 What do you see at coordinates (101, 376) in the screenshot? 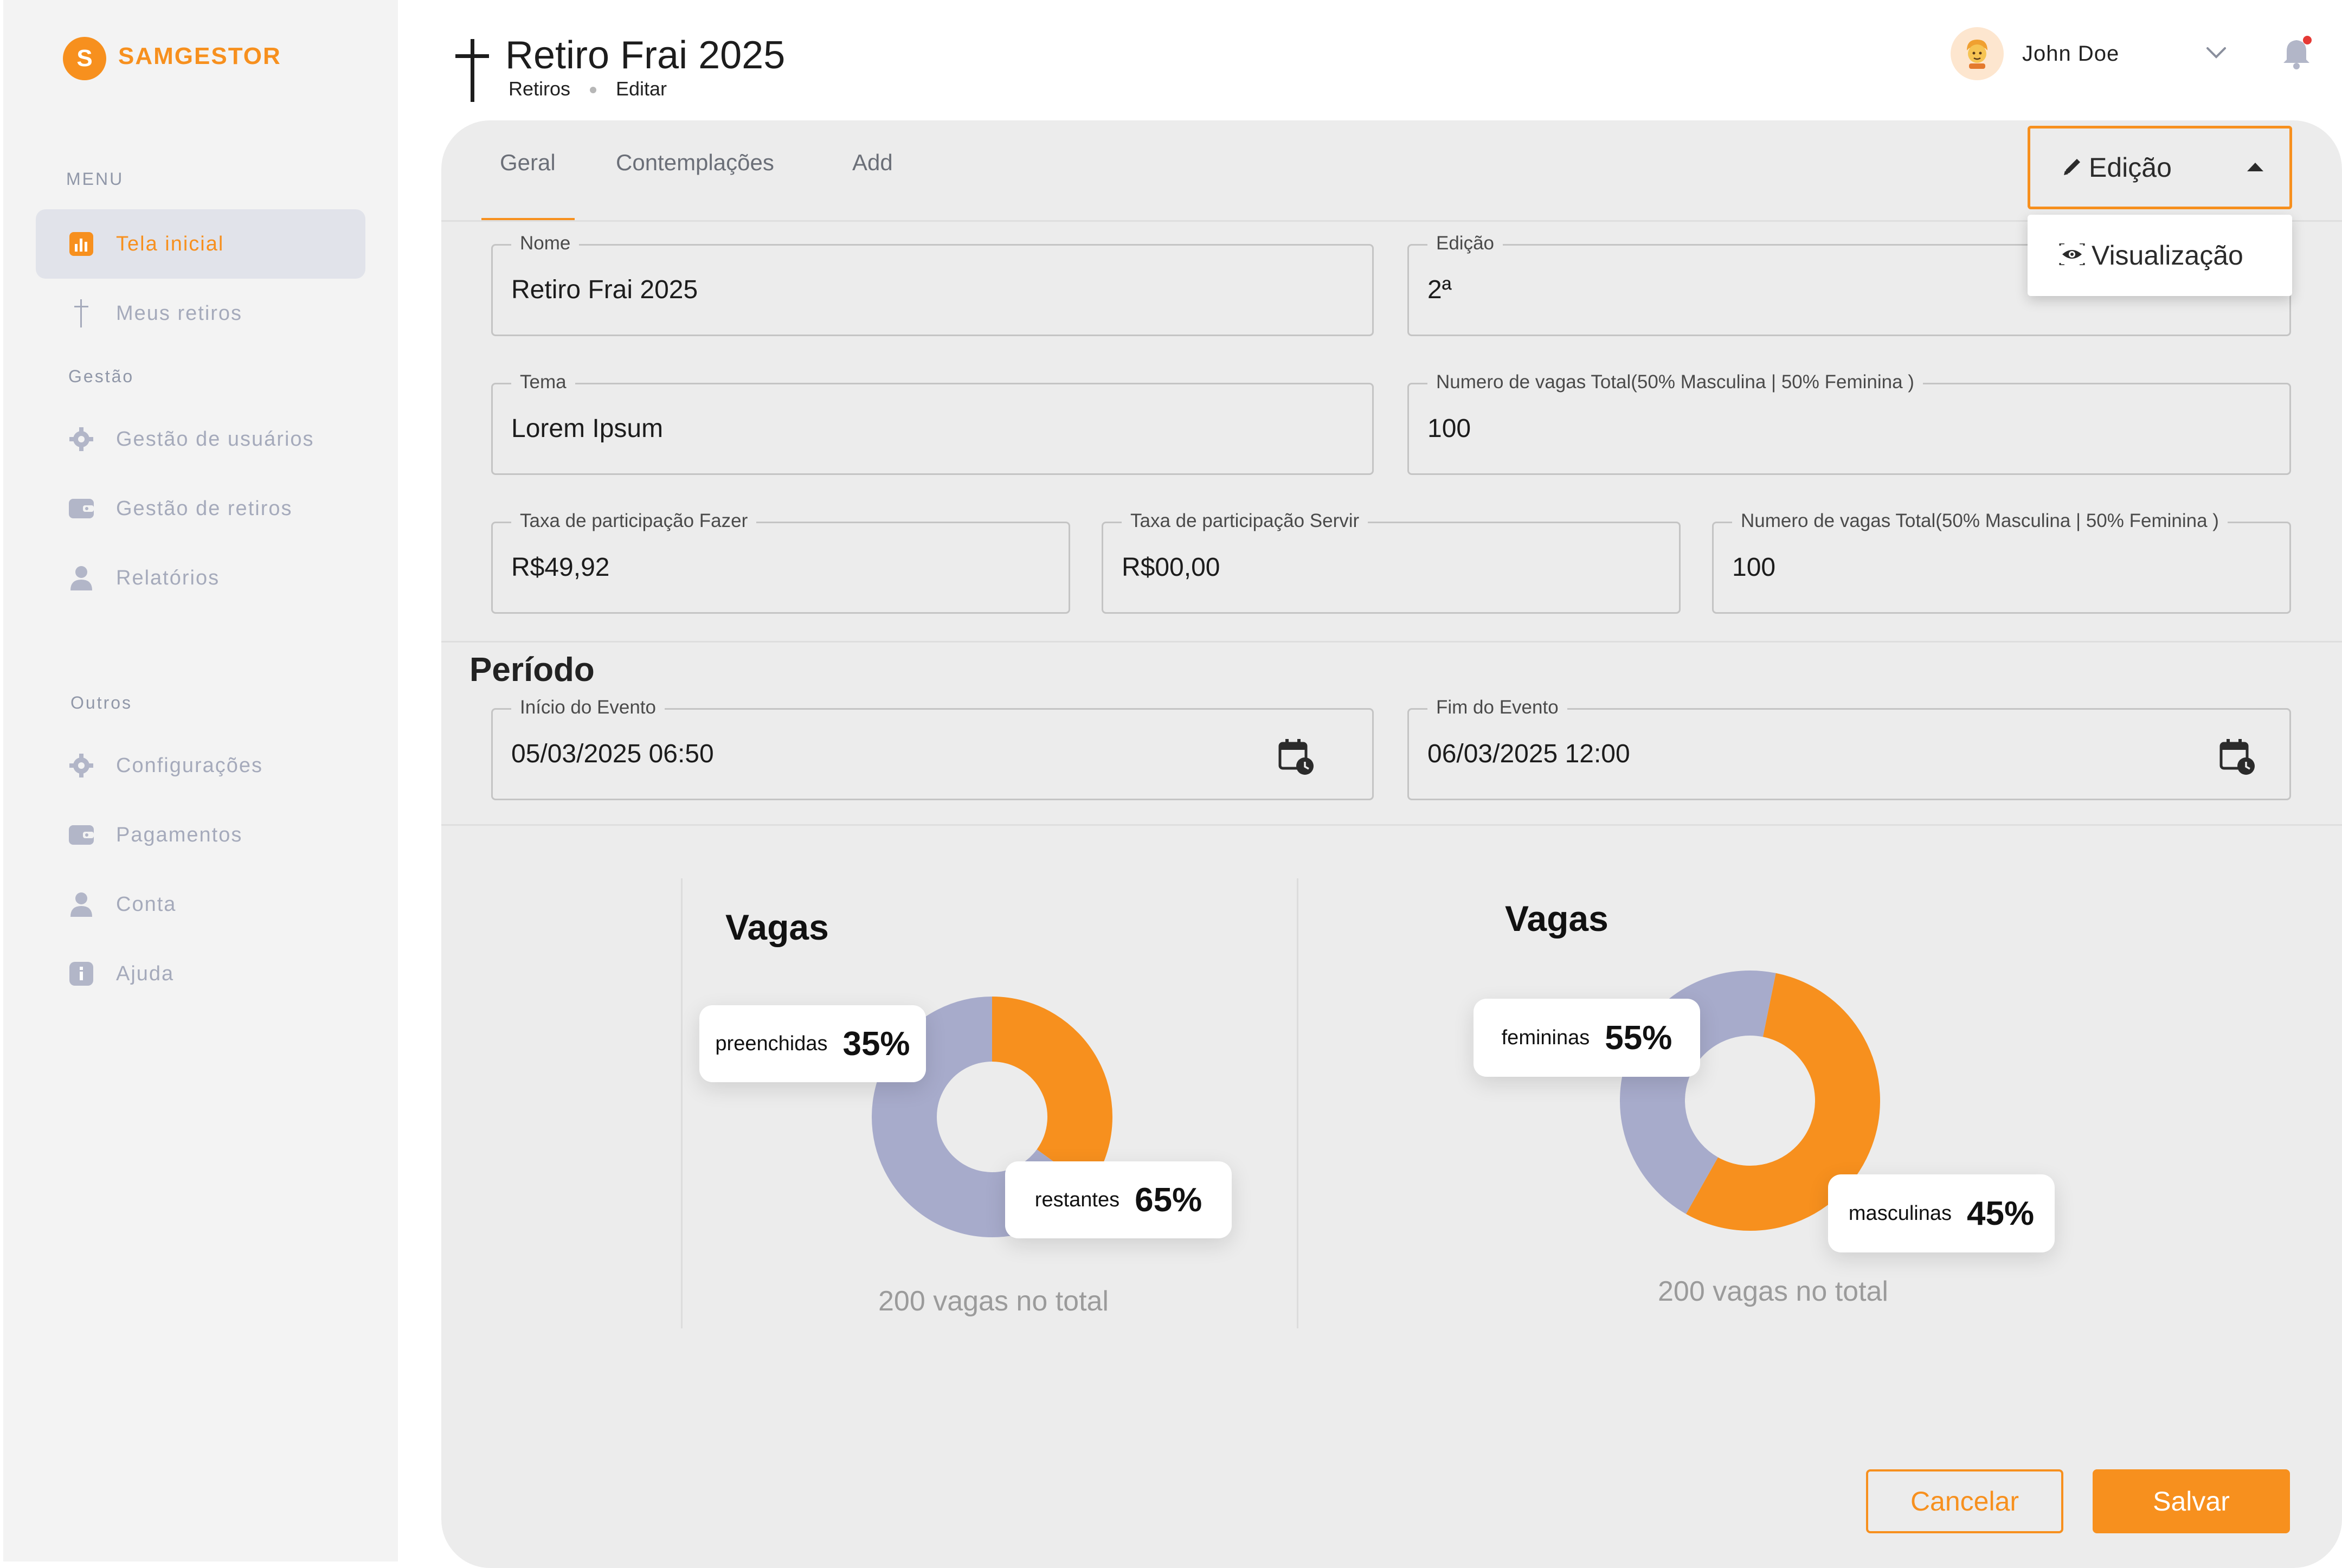
I see `sidebar-section-gestao: Gestão` at bounding box center [101, 376].